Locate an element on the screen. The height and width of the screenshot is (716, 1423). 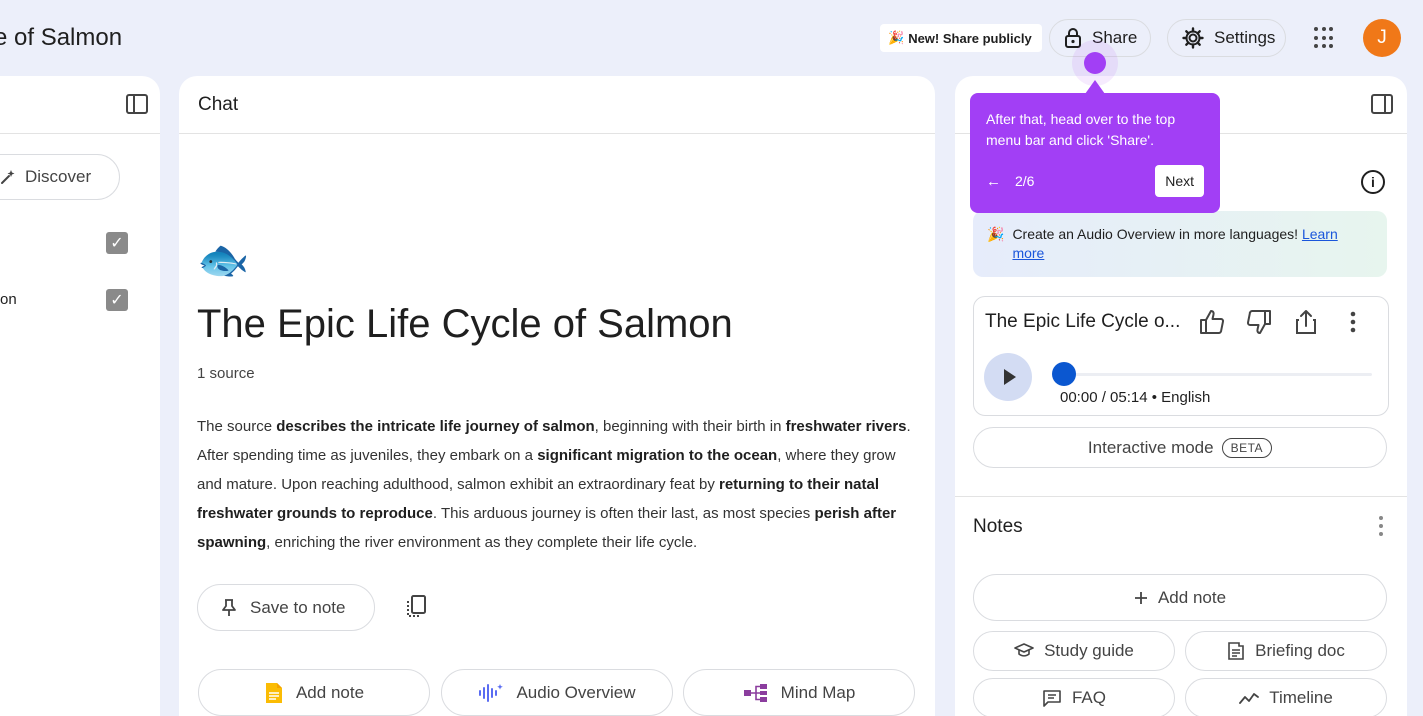
document-icon is located at coordinates (1236, 651).